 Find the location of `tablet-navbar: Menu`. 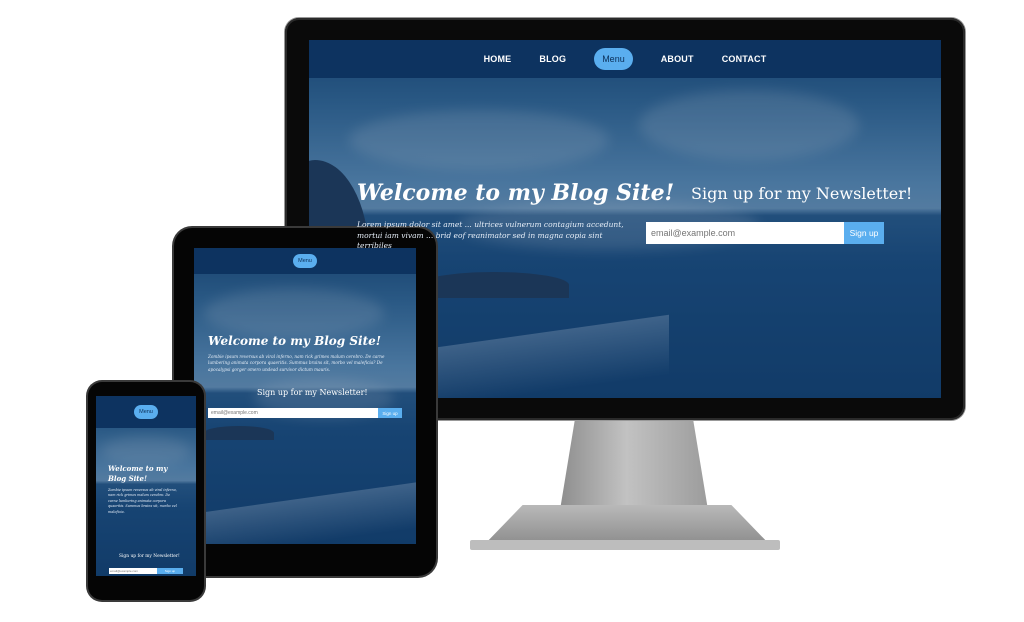

tablet-navbar: Menu is located at coordinates (305, 261).